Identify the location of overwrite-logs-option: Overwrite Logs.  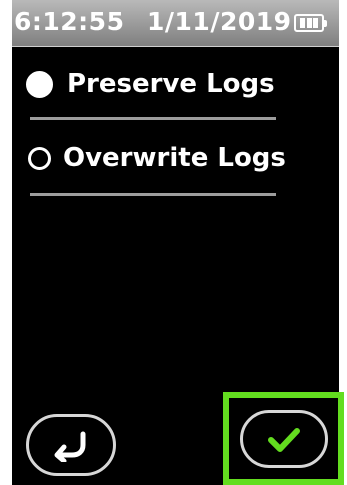
(161, 158).